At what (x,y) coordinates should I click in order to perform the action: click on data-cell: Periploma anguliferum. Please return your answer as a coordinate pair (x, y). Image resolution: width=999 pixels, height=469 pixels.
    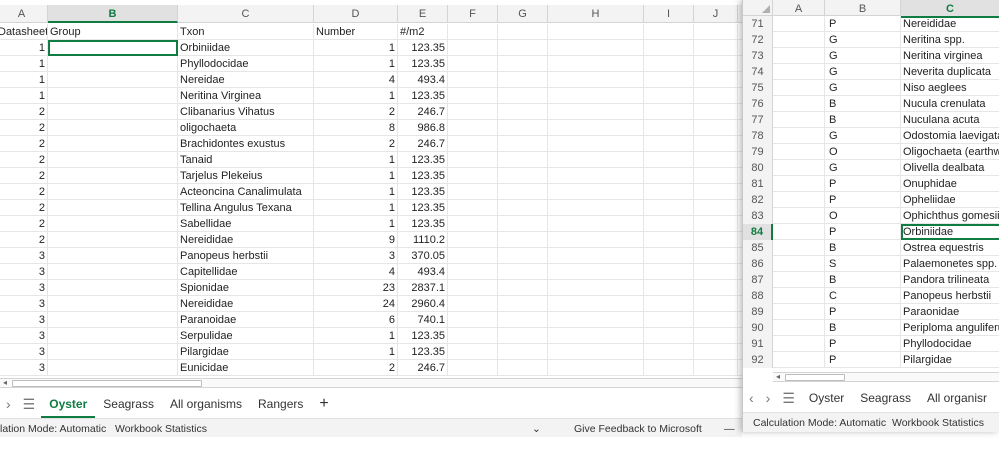
    Looking at the image, I should click on (950, 328).